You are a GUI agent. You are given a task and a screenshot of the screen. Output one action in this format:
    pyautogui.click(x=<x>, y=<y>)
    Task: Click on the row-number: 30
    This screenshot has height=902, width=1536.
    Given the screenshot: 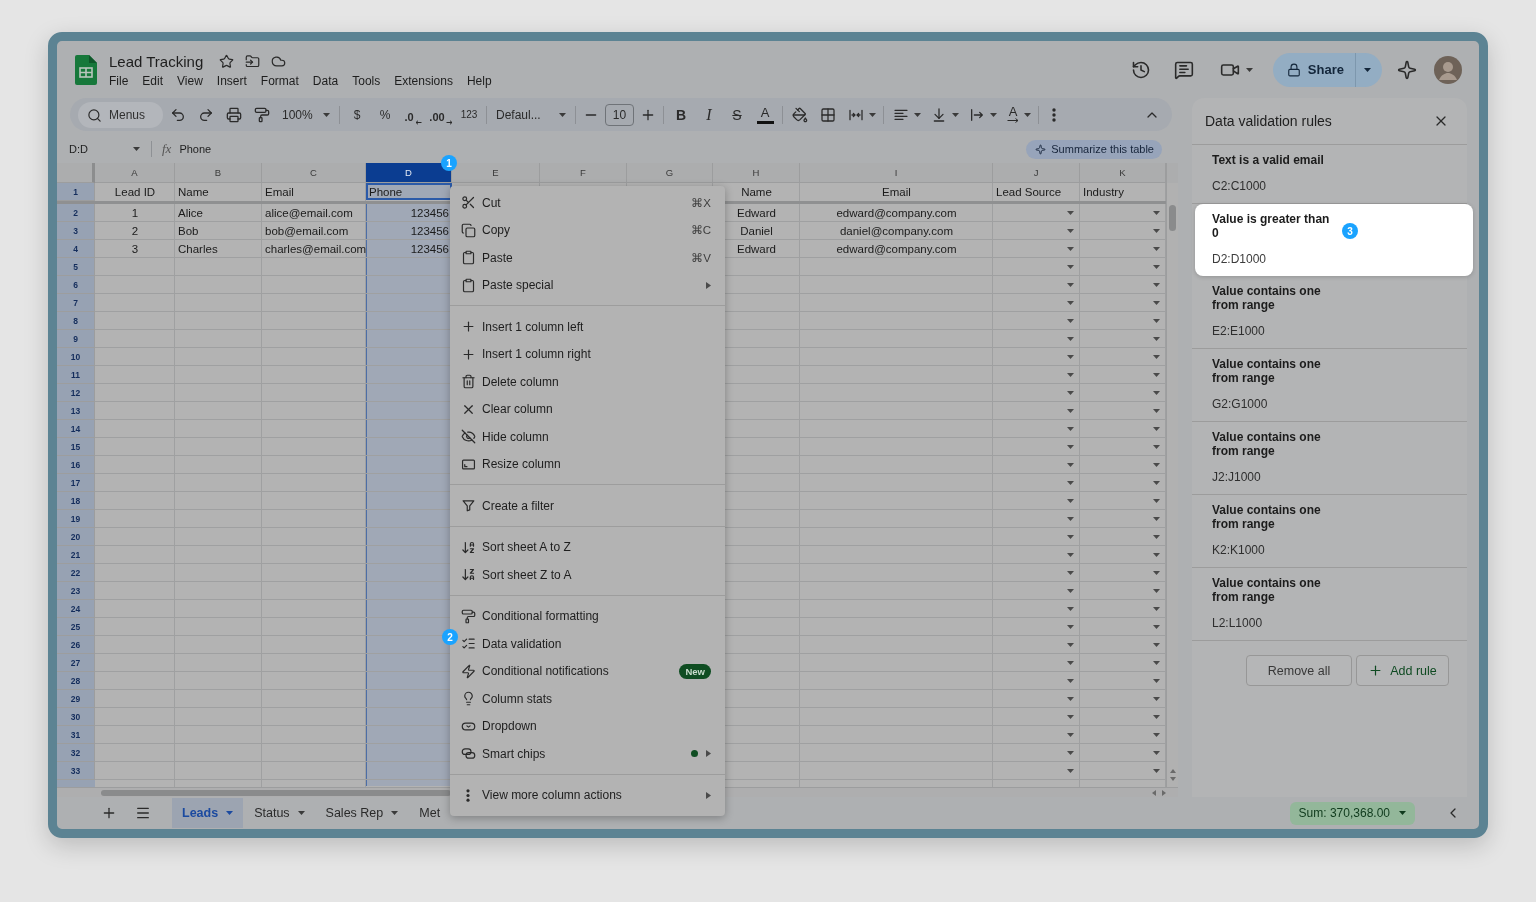 What is the action you would take?
    pyautogui.click(x=76, y=717)
    